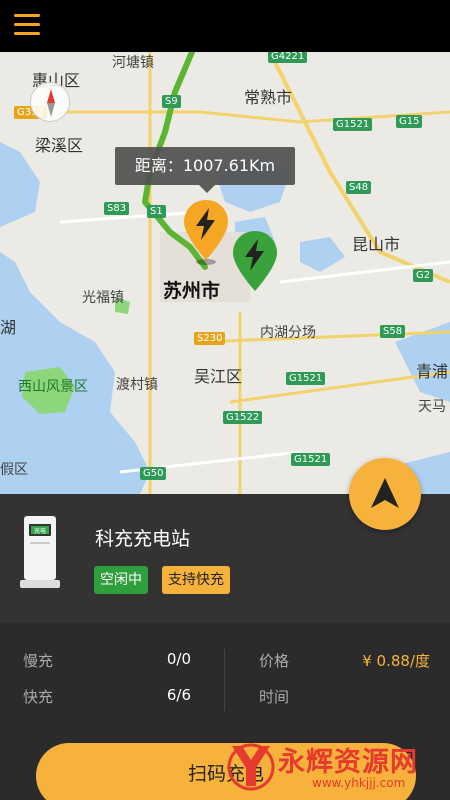 This screenshot has width=450, height=800. I want to click on road-shield: S1, so click(156, 211).